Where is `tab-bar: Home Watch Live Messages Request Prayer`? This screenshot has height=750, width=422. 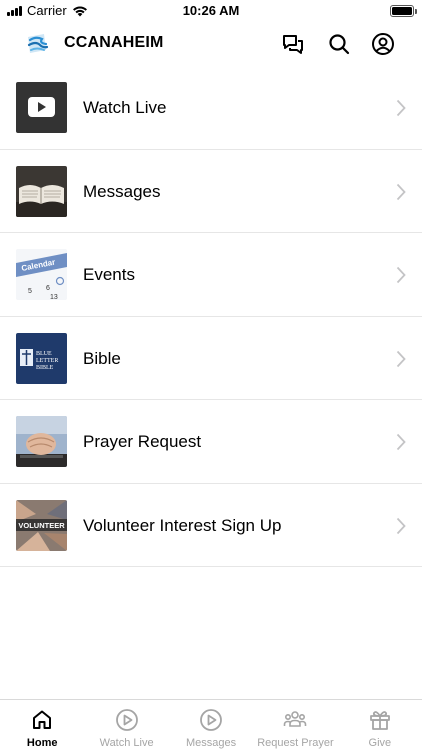
tab-bar: Home Watch Live Messages Request Prayer is located at coordinates (211, 724).